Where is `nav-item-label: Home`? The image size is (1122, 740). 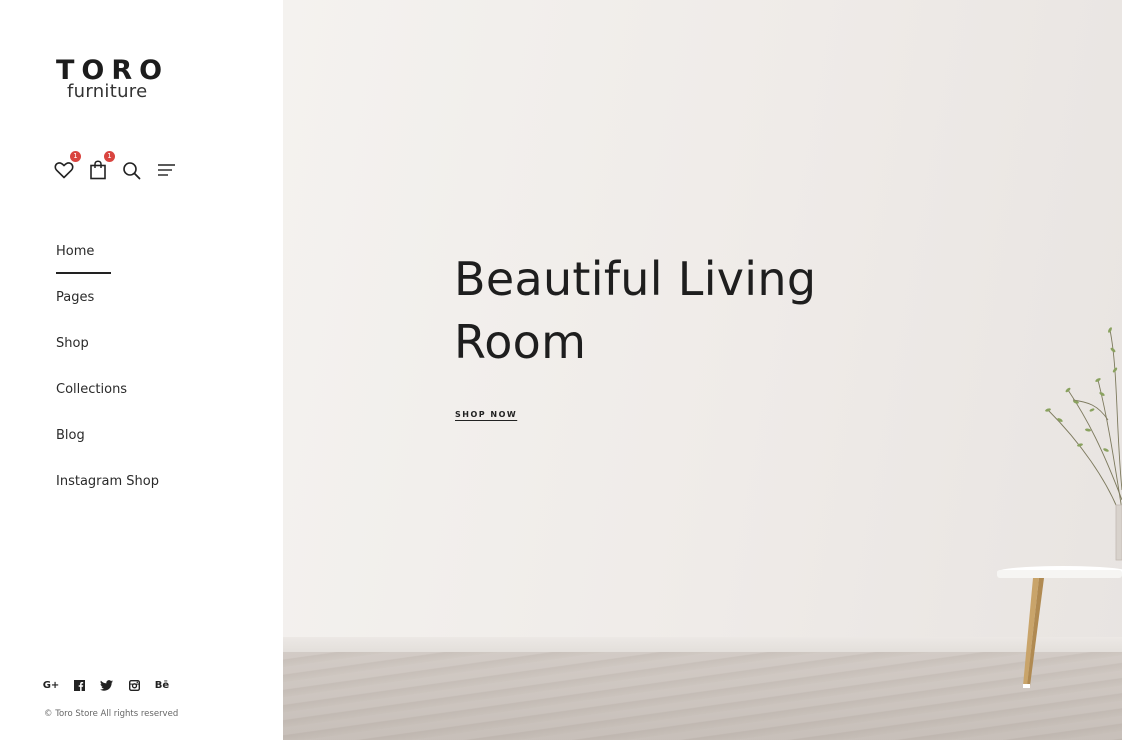 nav-item-label: Home is located at coordinates (75, 251).